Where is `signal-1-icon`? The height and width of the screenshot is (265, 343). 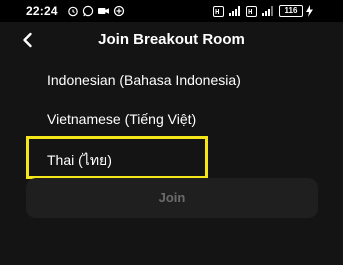 signal-1-icon is located at coordinates (234, 11).